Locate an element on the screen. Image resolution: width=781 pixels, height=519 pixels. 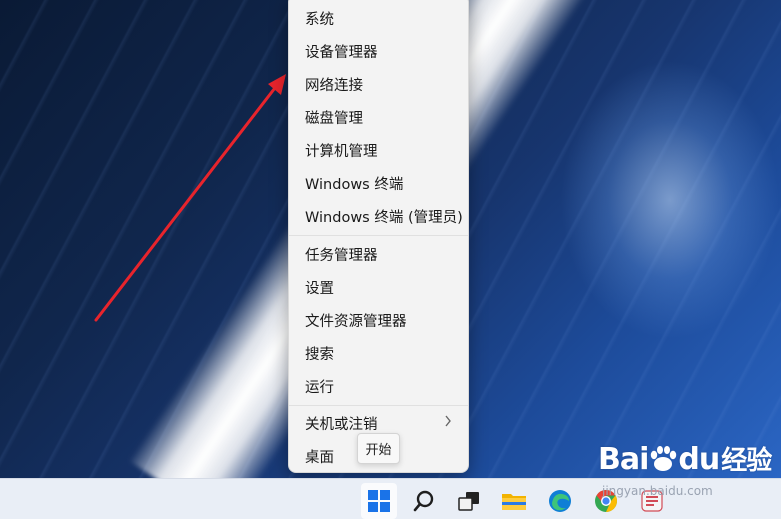
start-button is located at coordinates (379, 501).